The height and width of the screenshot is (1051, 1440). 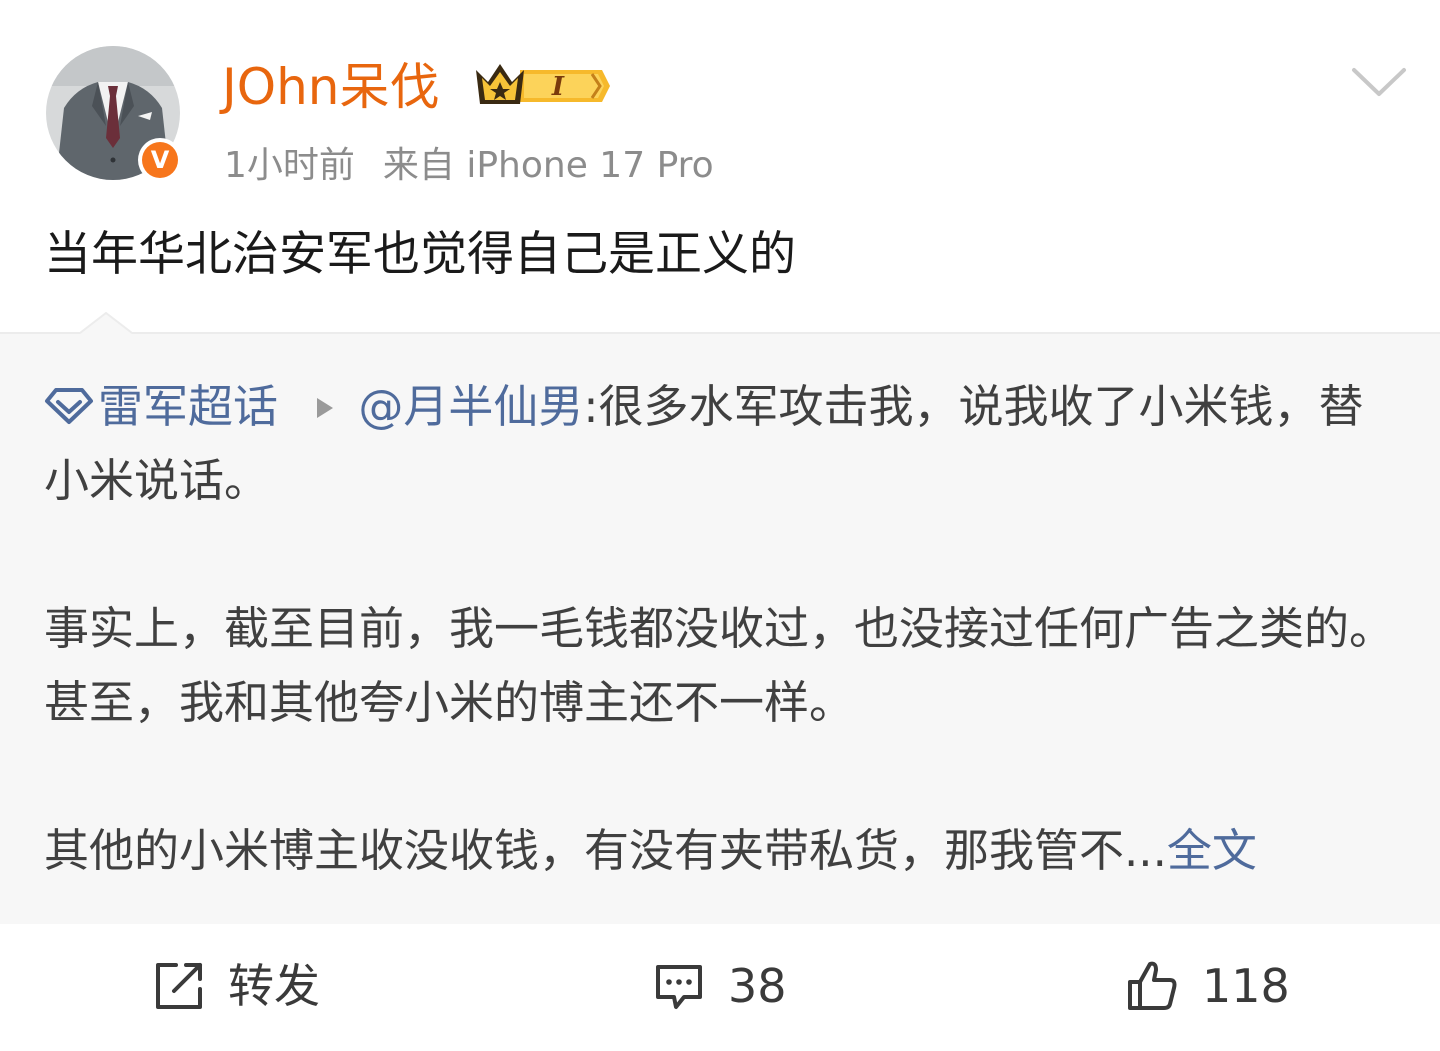 I want to click on retweet-icon, so click(x=179, y=986).